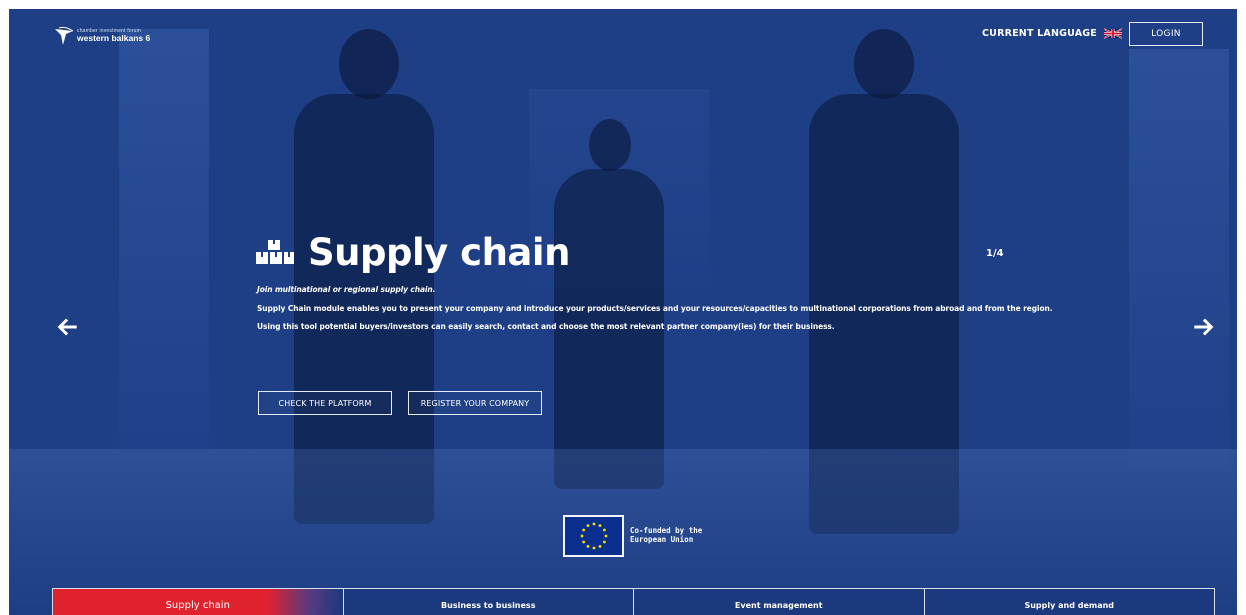 This screenshot has width=1246, height=615. What do you see at coordinates (487, 602) in the screenshot?
I see `tab-business-to-business: Business to business` at bounding box center [487, 602].